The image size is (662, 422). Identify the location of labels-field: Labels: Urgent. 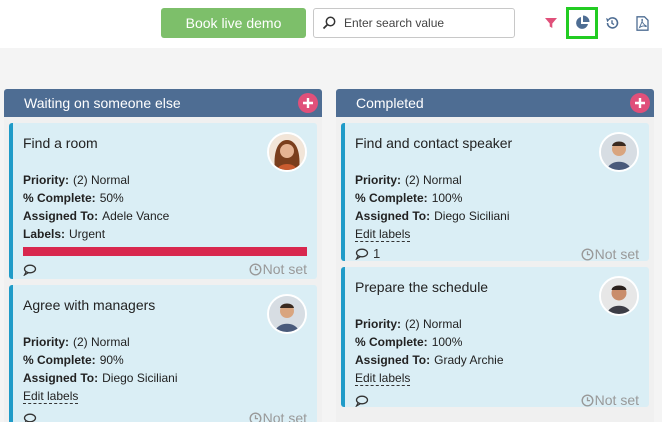
(64, 234).